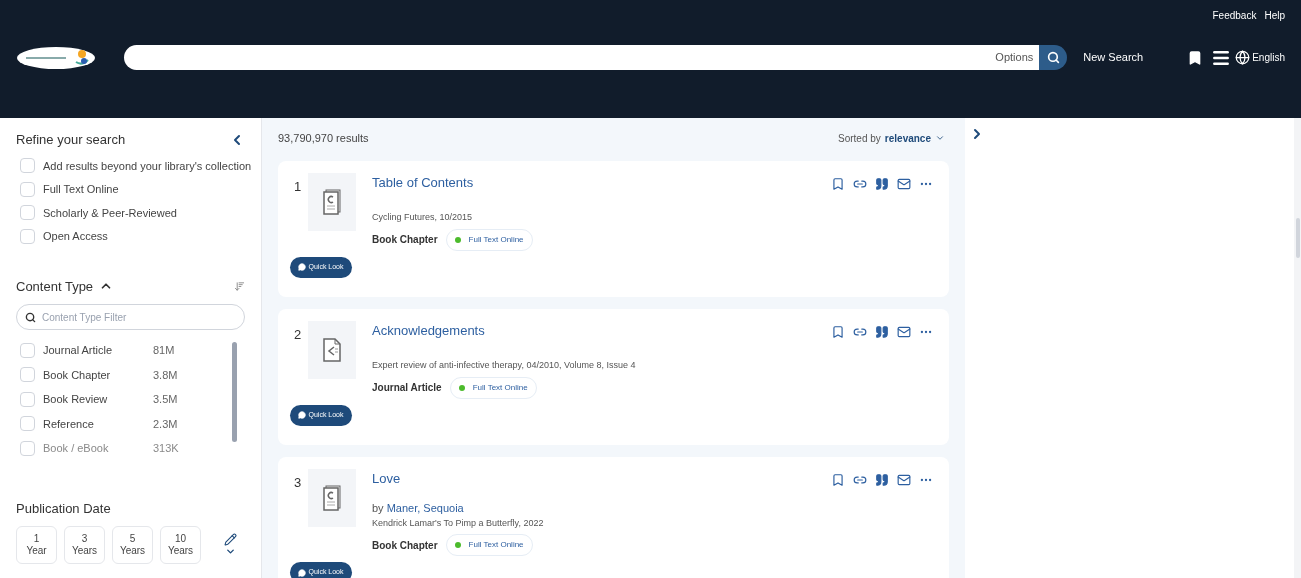  I want to click on source-text: Kendrick Lamar's To Pimp a Butterfly, 2022, so click(458, 523).